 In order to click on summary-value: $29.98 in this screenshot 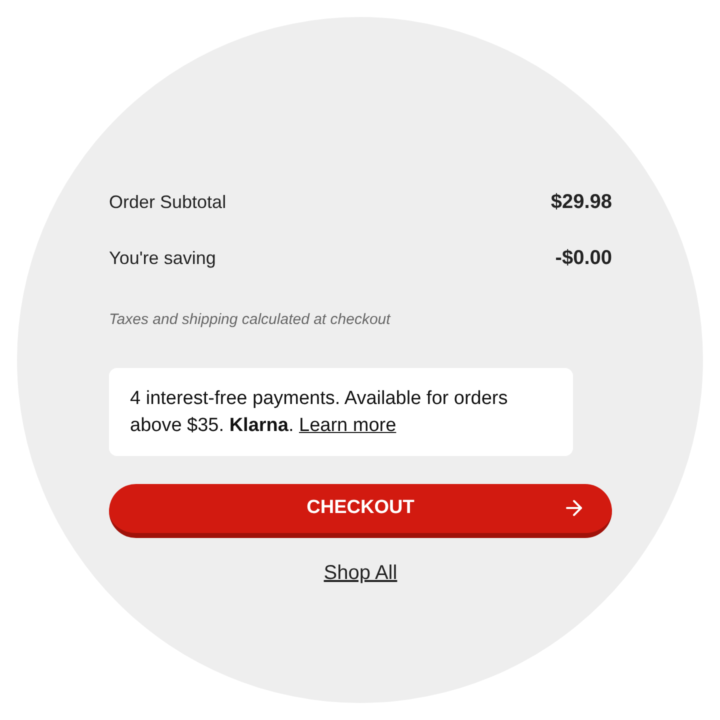, I will do `click(581, 202)`.